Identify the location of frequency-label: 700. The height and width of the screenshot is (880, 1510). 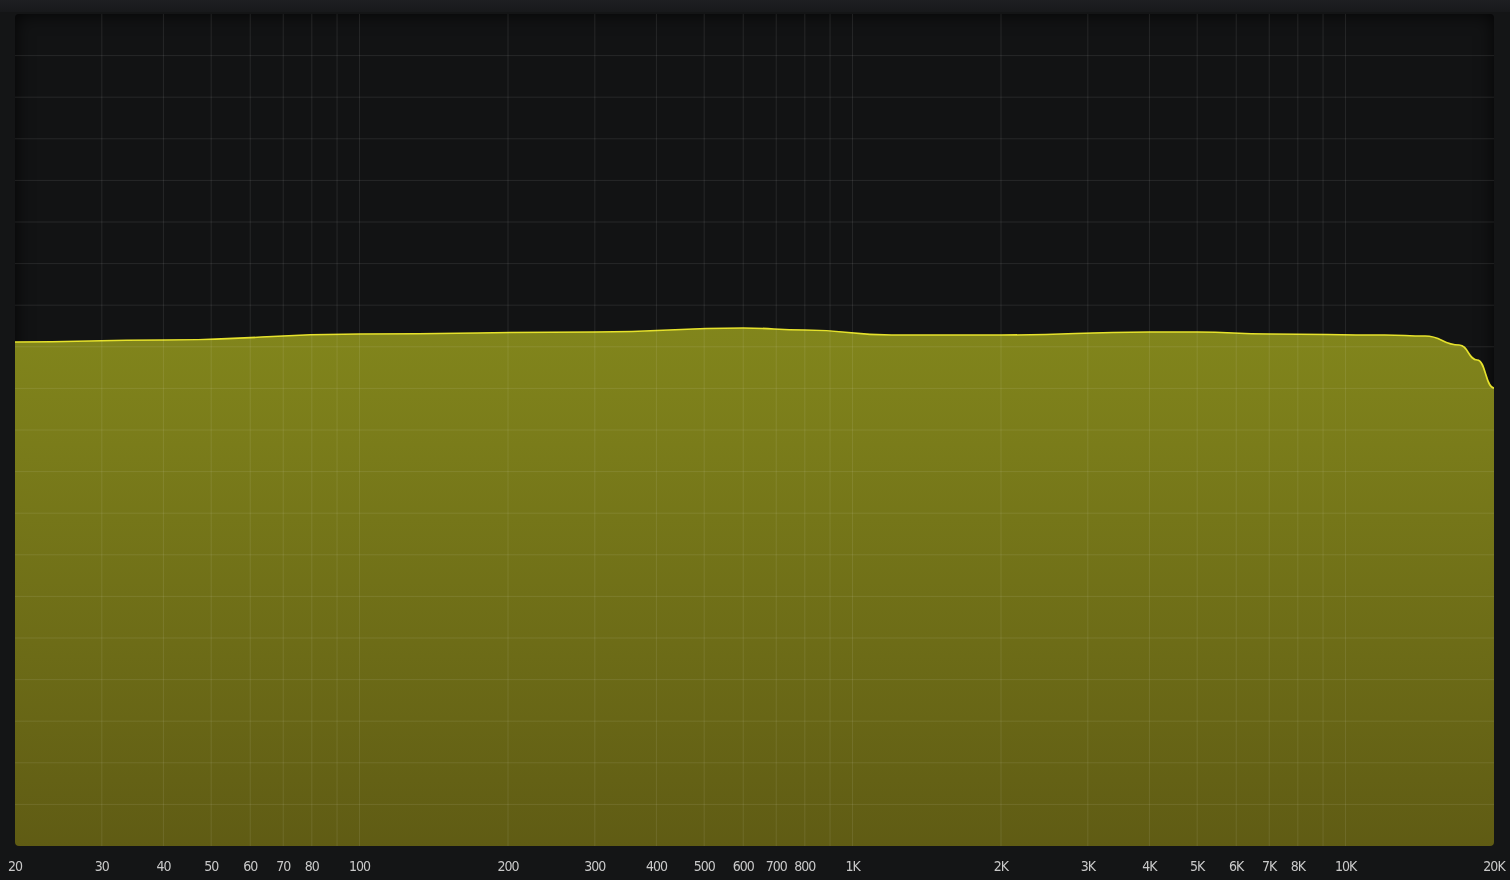
(776, 866).